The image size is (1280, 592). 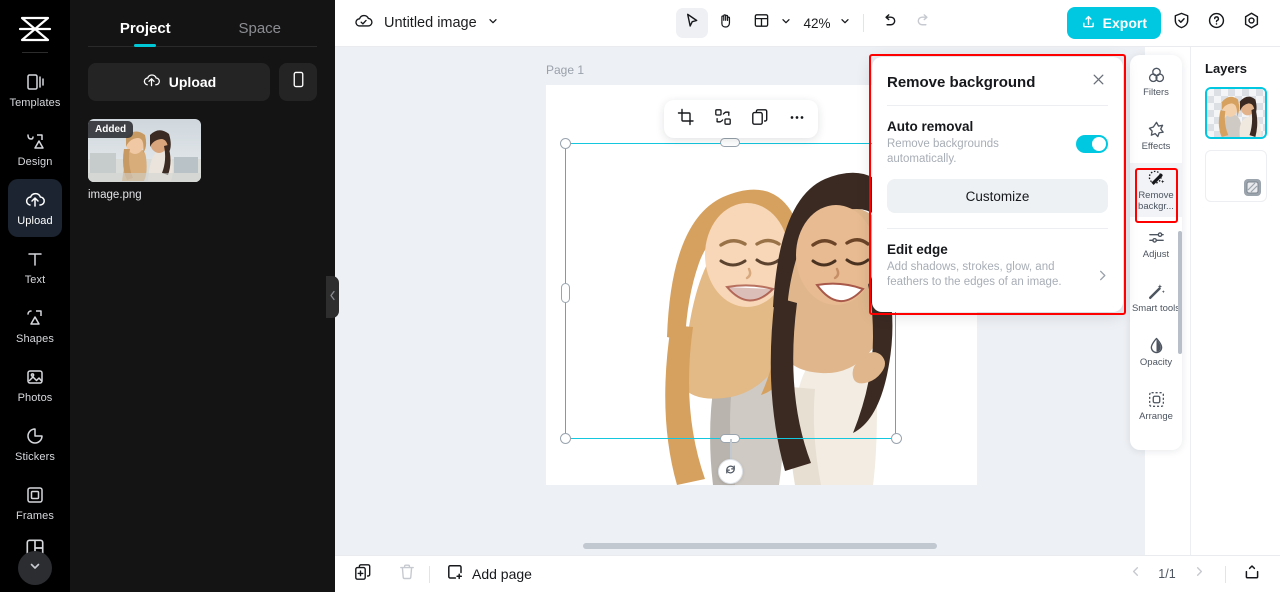 What do you see at coordinates (430, 23) in the screenshot?
I see `document-title: Untitled image` at bounding box center [430, 23].